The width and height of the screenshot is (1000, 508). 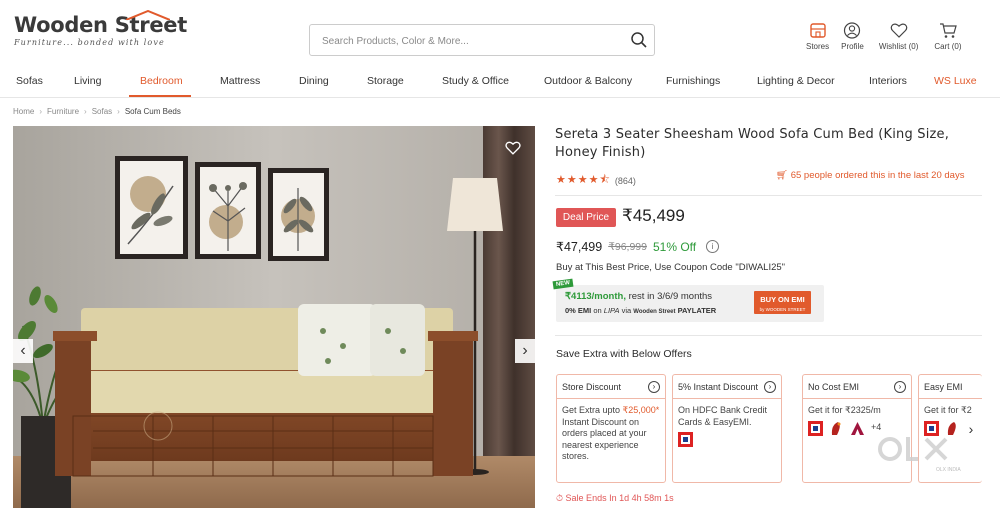 I want to click on sale-countdown-text: Sale Ends In 1d 4h 58m 1s, so click(x=619, y=498).